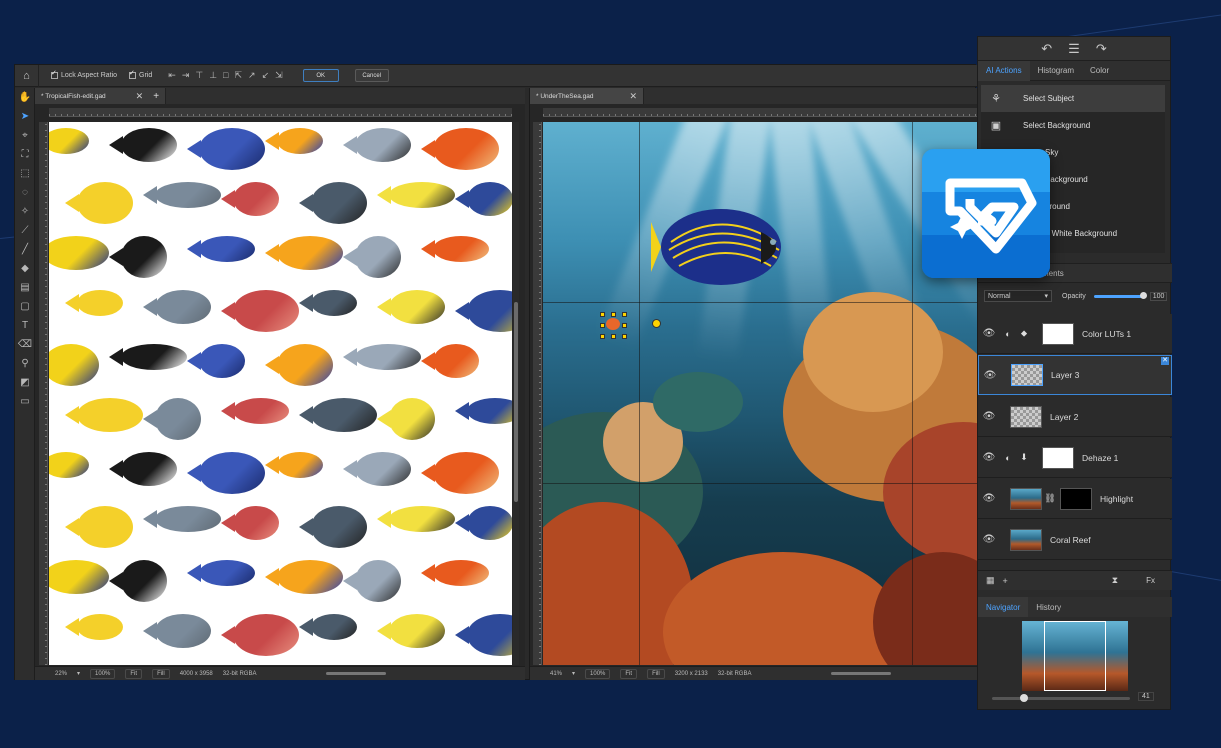 This screenshot has width=1221, height=748. What do you see at coordinates (25, 154) in the screenshot?
I see `crop-tool-icon: ⛶` at bounding box center [25, 154].